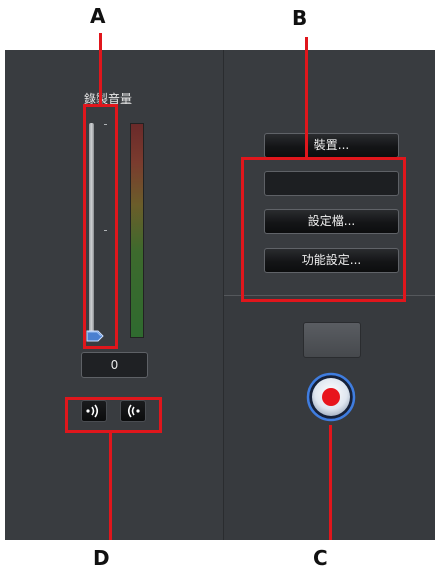  I want to click on record-icon, so click(331, 397).